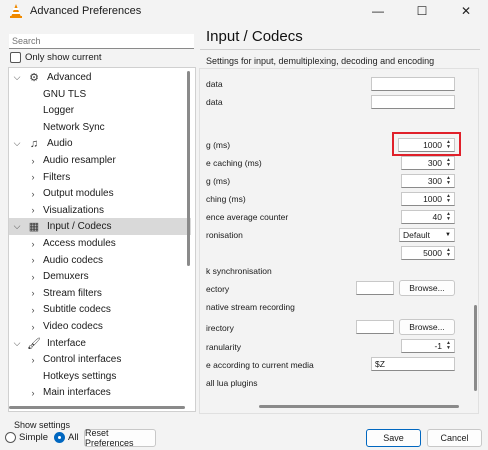 This screenshot has width=488, height=450. I want to click on maximize-button: ☐, so click(422, 11).